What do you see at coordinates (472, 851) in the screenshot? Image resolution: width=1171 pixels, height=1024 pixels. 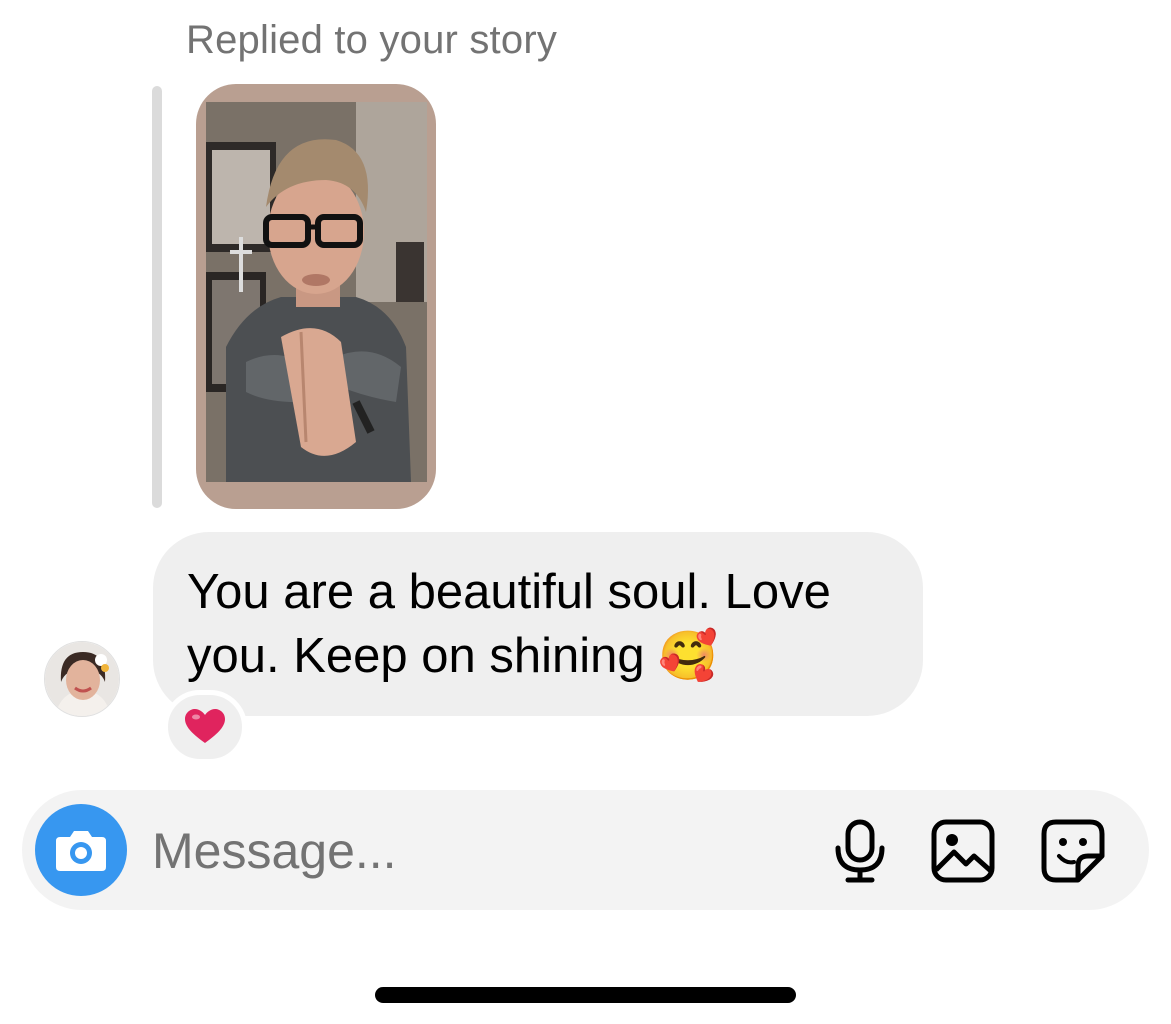 I see `message-input` at bounding box center [472, 851].